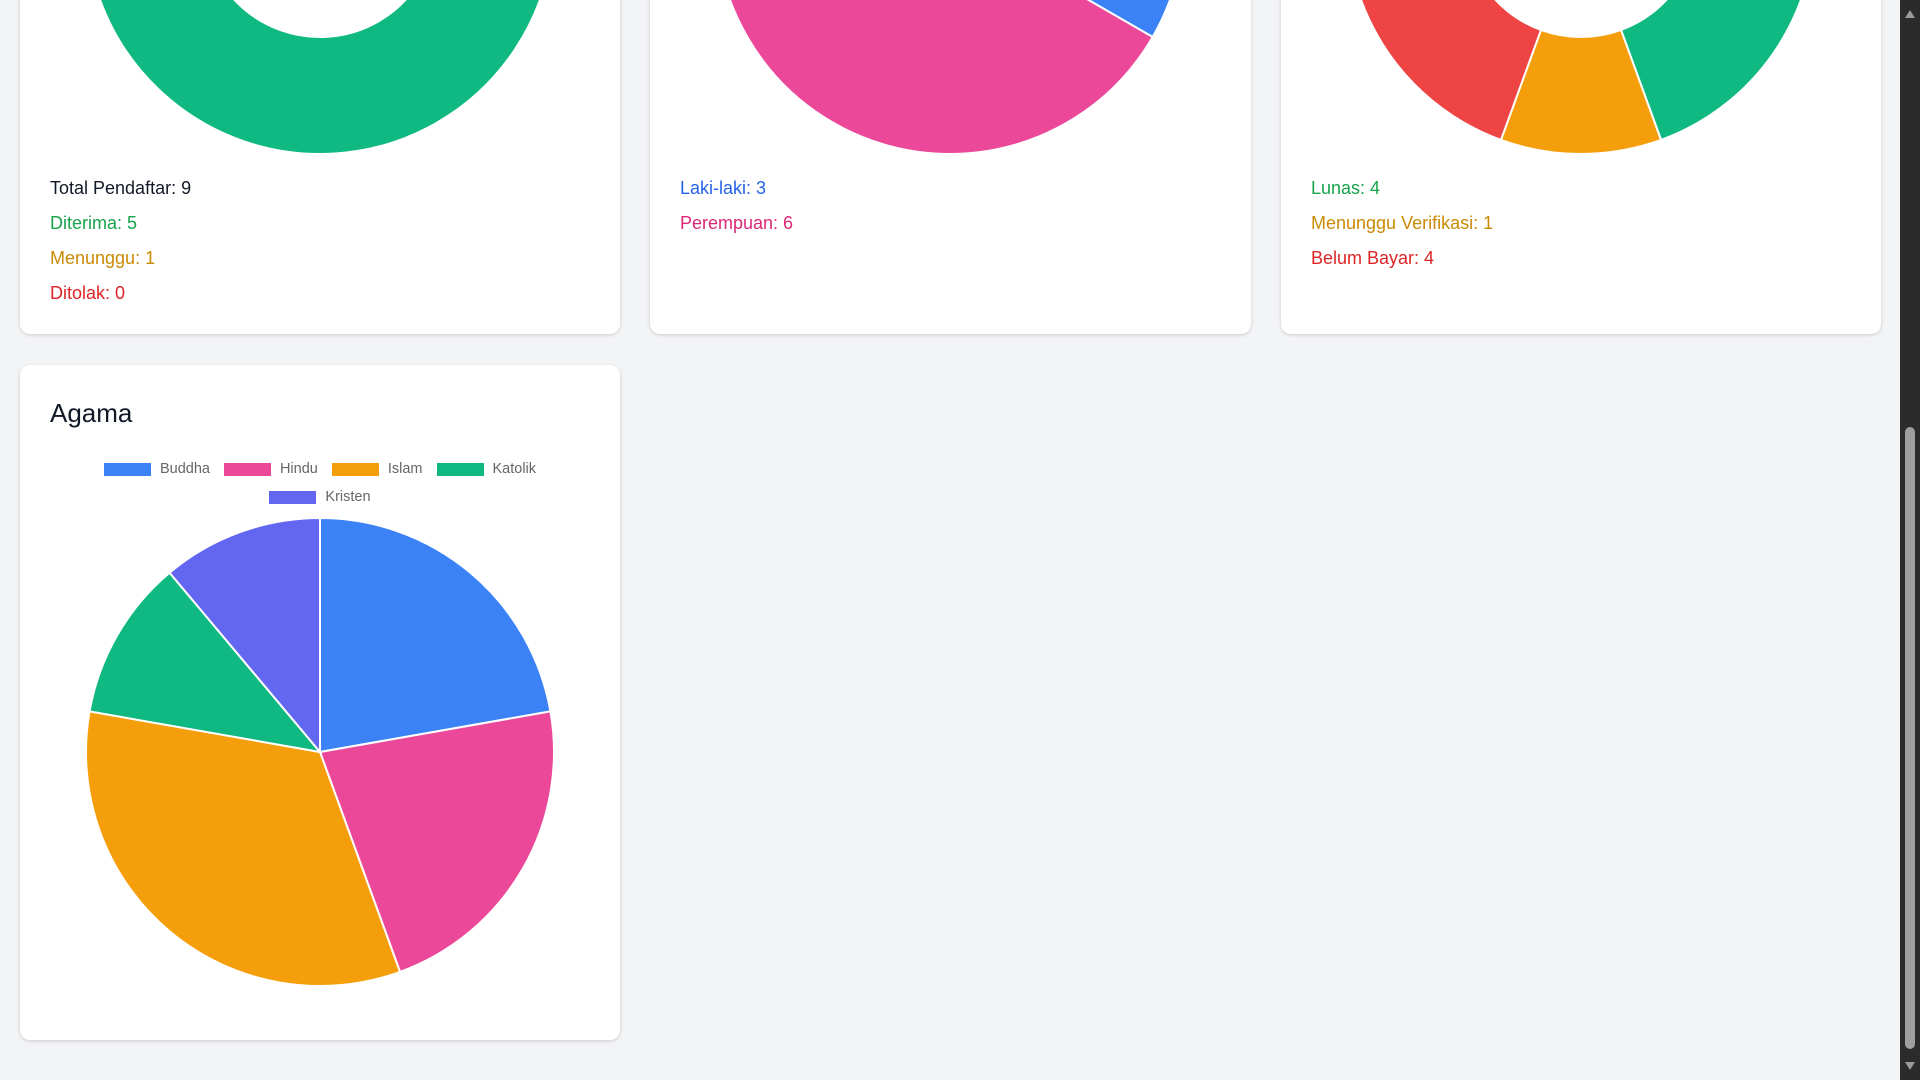 The height and width of the screenshot is (1080, 1920). I want to click on religion-card-title: Agama, so click(91, 413).